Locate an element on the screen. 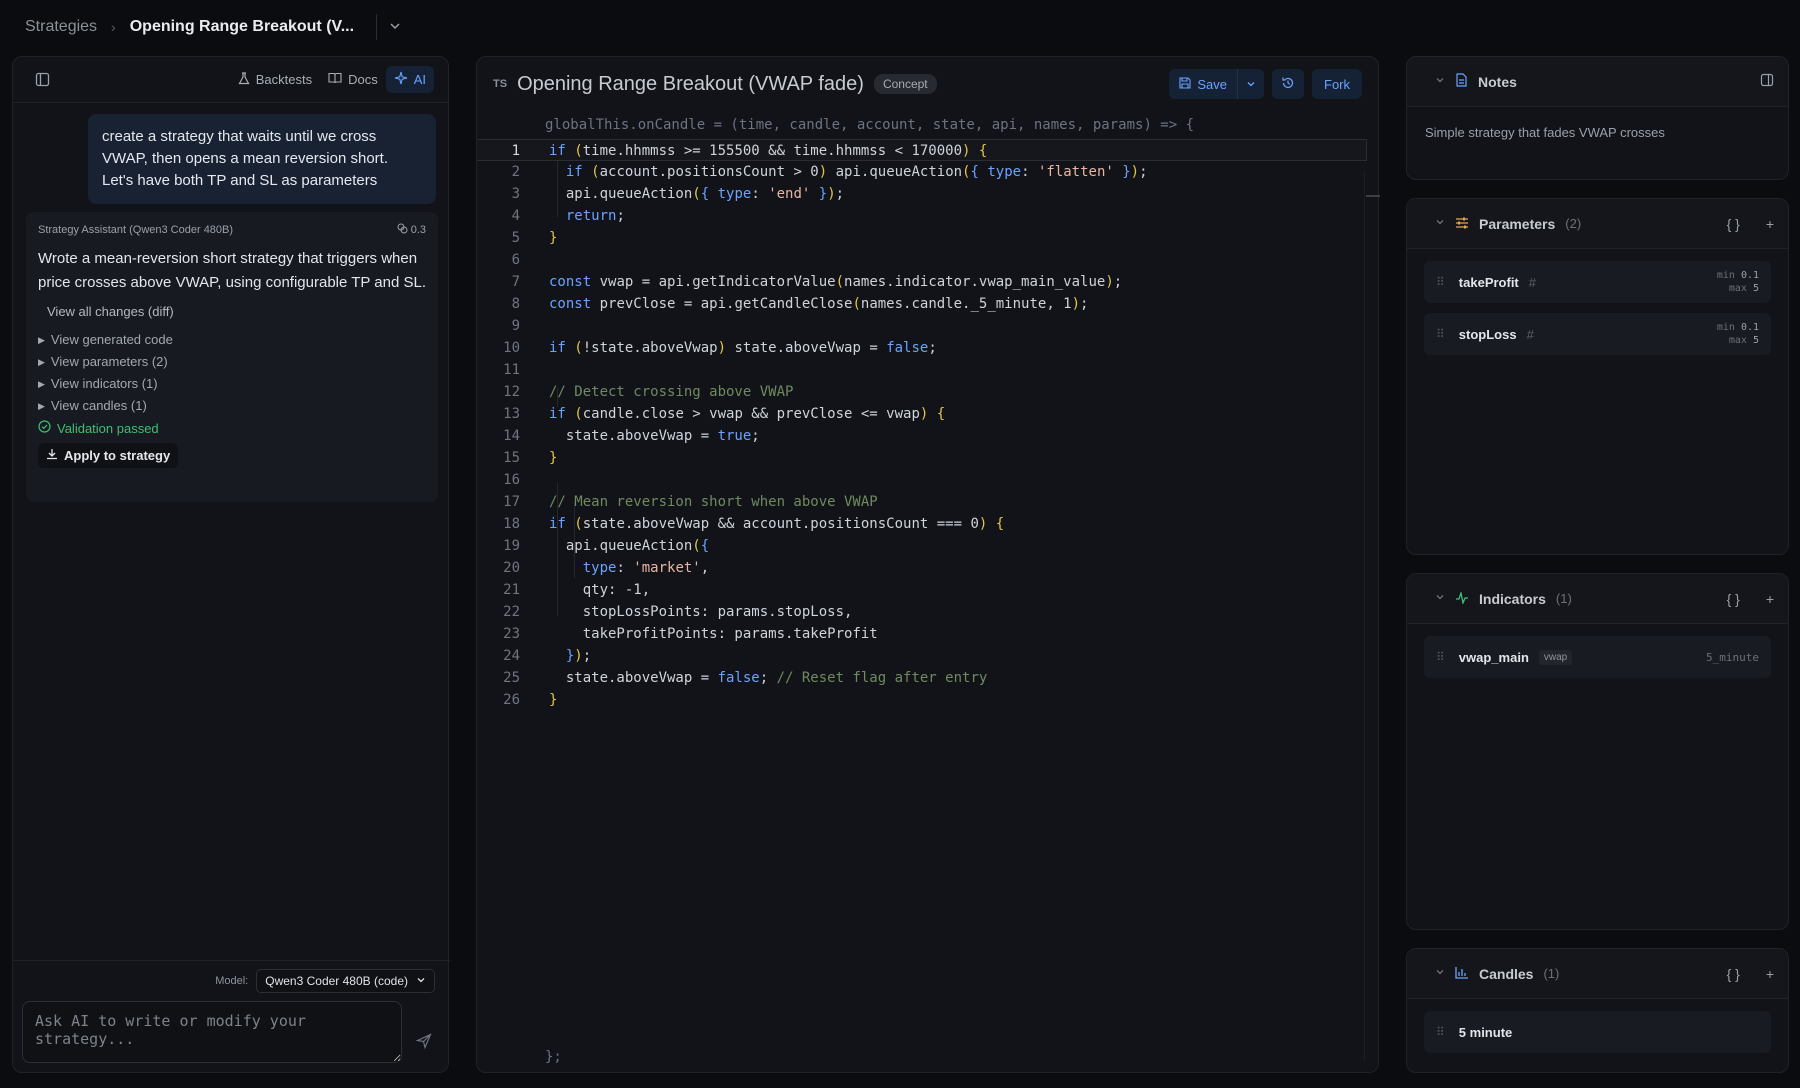 This screenshot has height=1088, width=1800. model-label: Model: is located at coordinates (232, 980).